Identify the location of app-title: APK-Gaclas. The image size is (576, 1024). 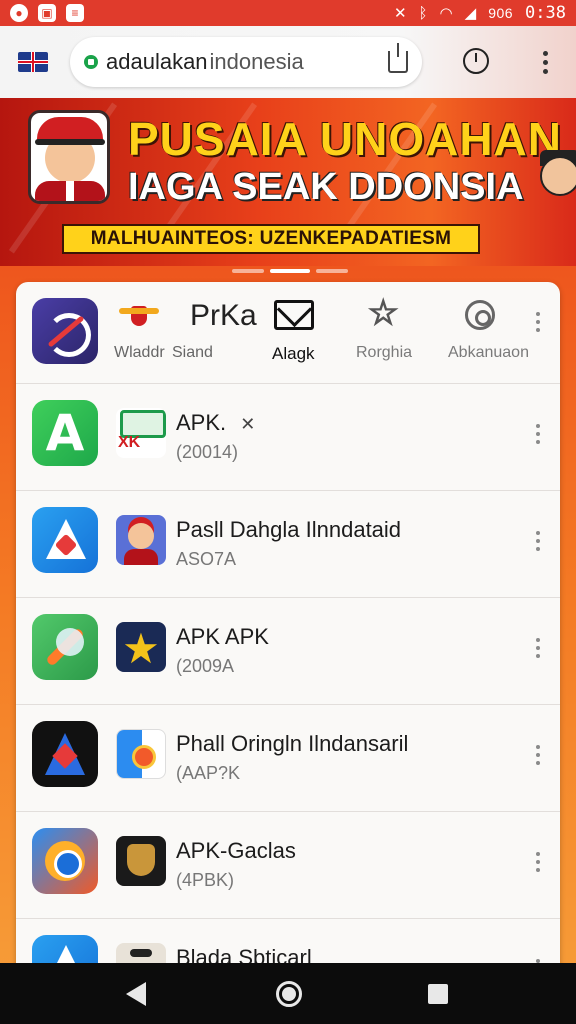
(236, 850).